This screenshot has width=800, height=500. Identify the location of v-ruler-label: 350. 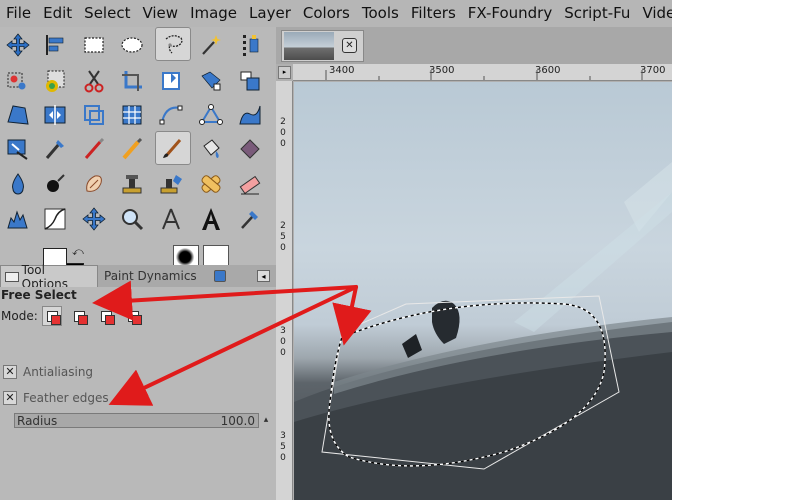
(283, 447).